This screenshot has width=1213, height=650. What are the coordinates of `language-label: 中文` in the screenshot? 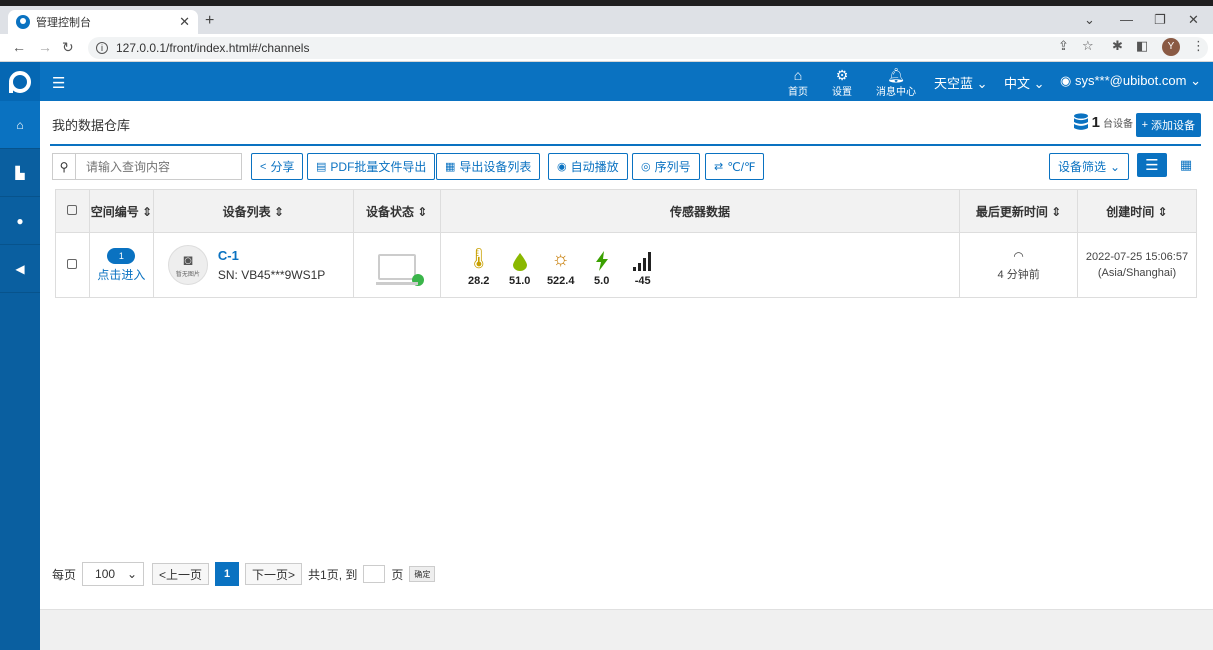 It's located at (1017, 83).